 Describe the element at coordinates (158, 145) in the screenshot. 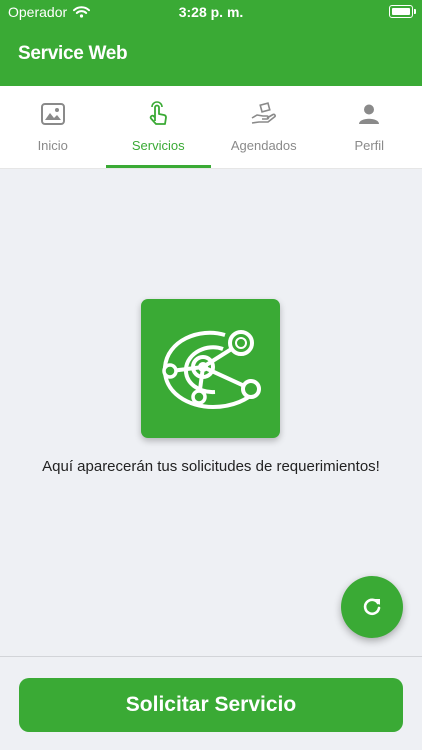

I see `tab-label: Servicios` at that location.